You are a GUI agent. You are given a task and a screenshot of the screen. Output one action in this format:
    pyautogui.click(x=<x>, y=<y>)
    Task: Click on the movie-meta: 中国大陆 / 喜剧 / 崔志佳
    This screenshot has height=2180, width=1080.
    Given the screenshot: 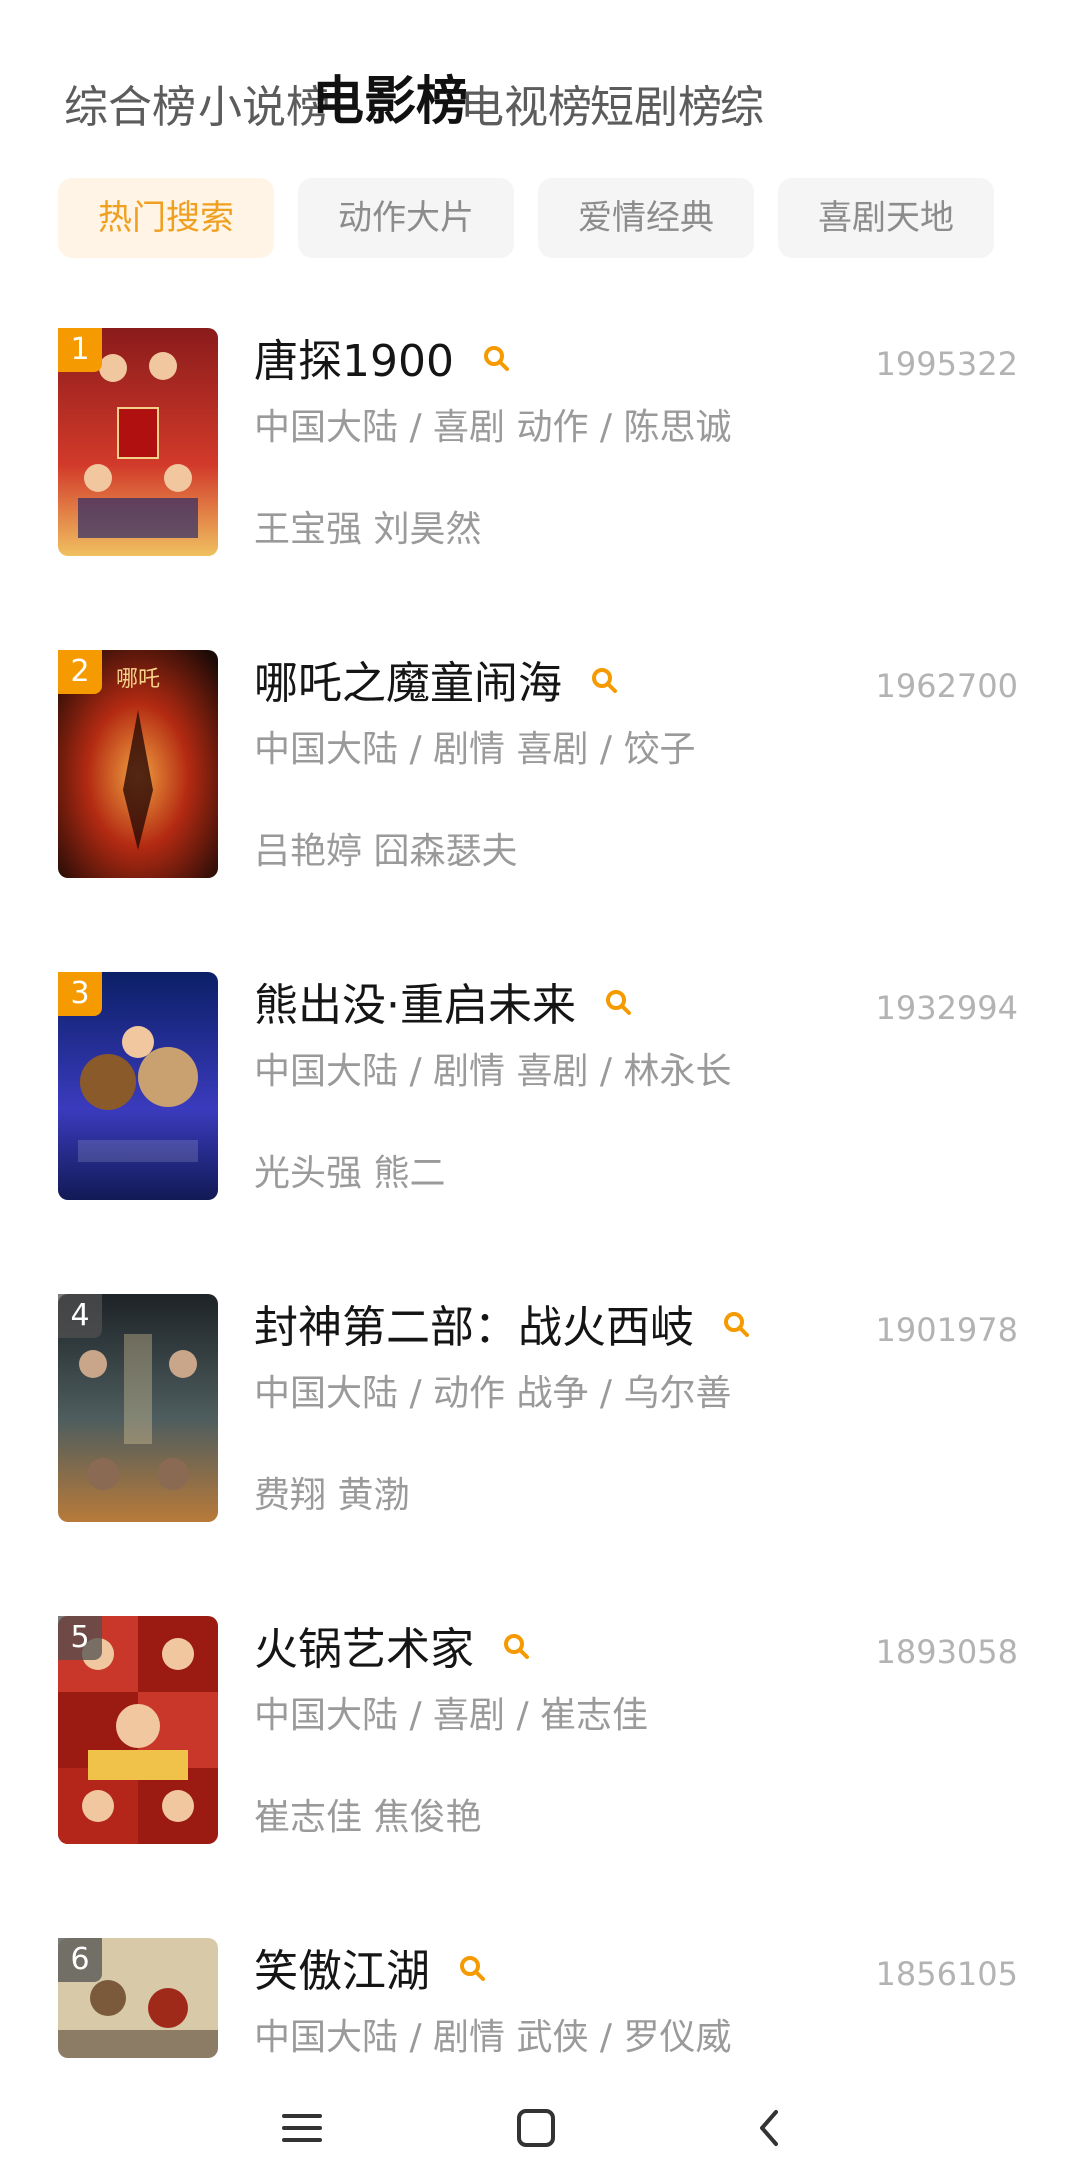 What is the action you would take?
    pyautogui.click(x=451, y=1715)
    